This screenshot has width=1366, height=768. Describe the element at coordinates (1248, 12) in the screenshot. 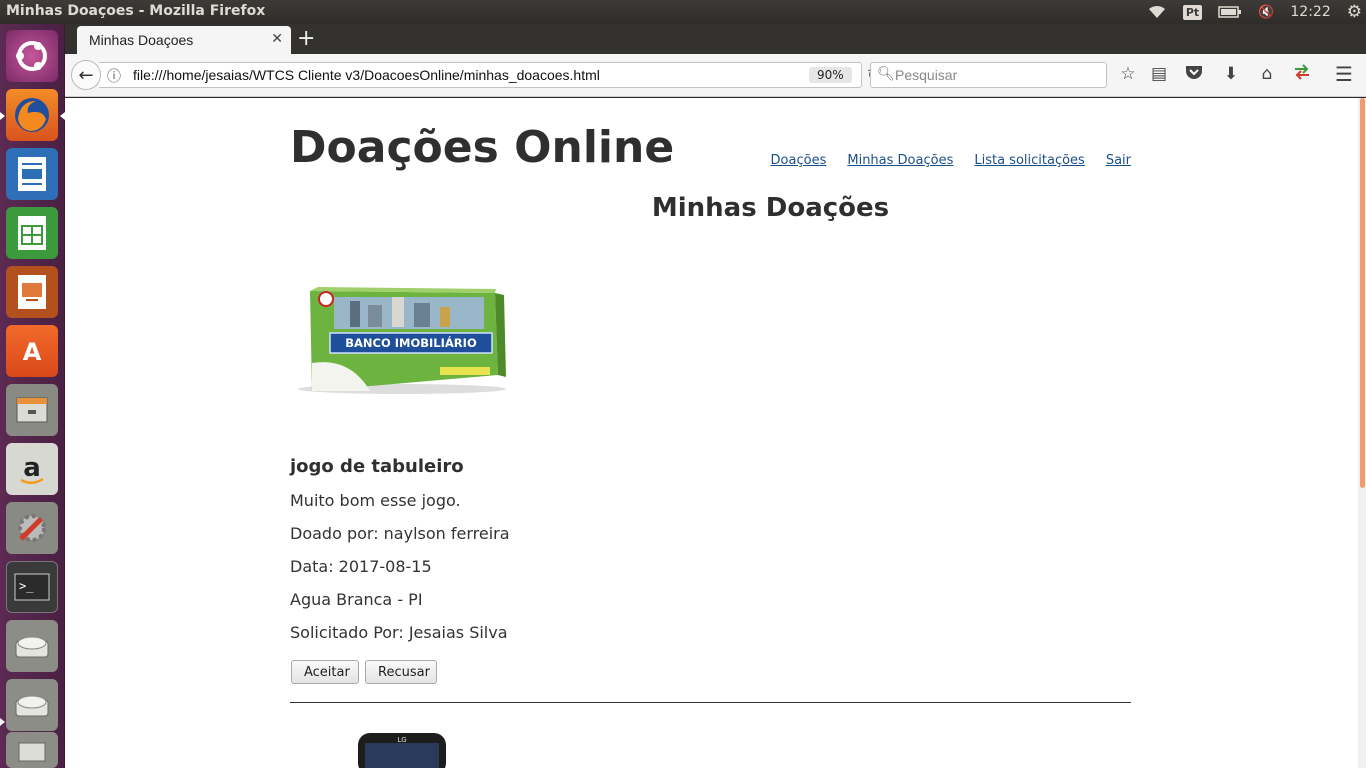

I see `system-tray: Pt 🔇 12:22 ⚙` at that location.